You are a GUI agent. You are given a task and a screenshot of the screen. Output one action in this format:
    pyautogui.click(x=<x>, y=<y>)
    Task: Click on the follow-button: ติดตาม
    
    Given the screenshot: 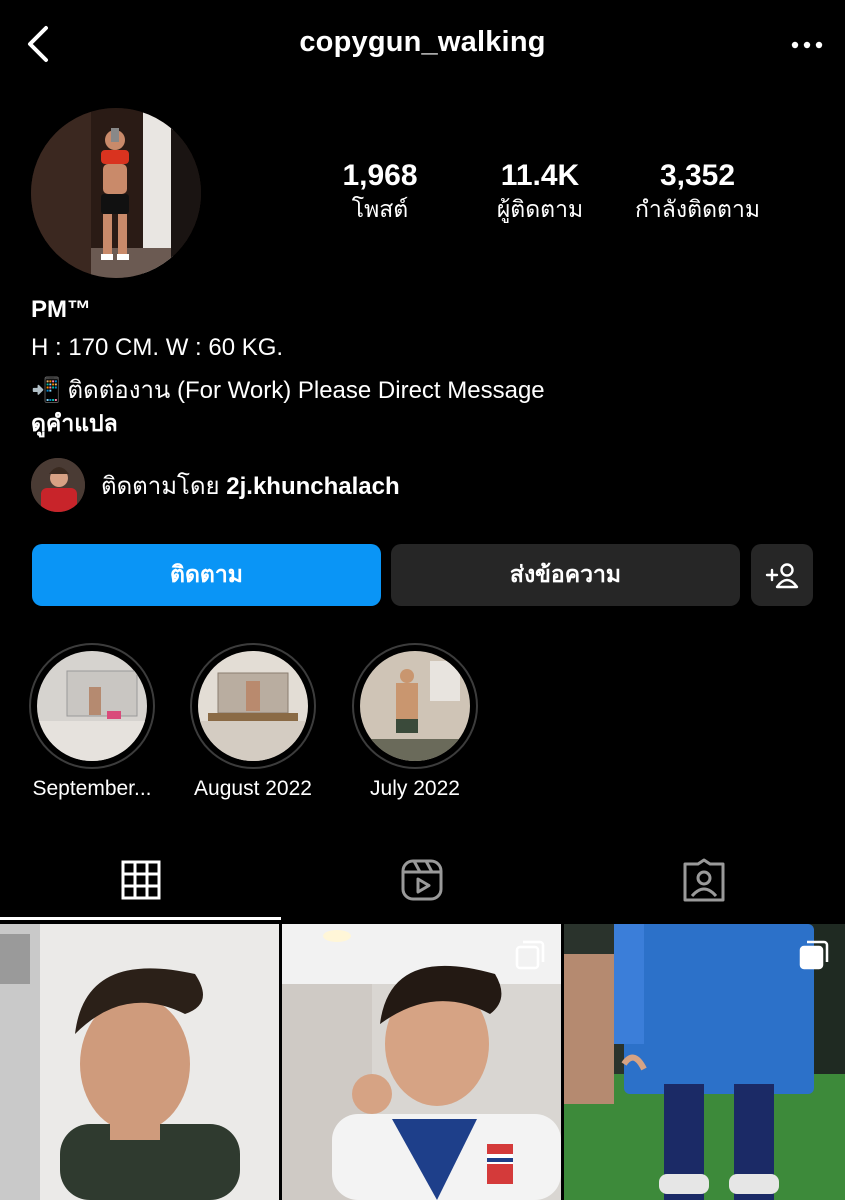 What is the action you would take?
    pyautogui.click(x=206, y=575)
    